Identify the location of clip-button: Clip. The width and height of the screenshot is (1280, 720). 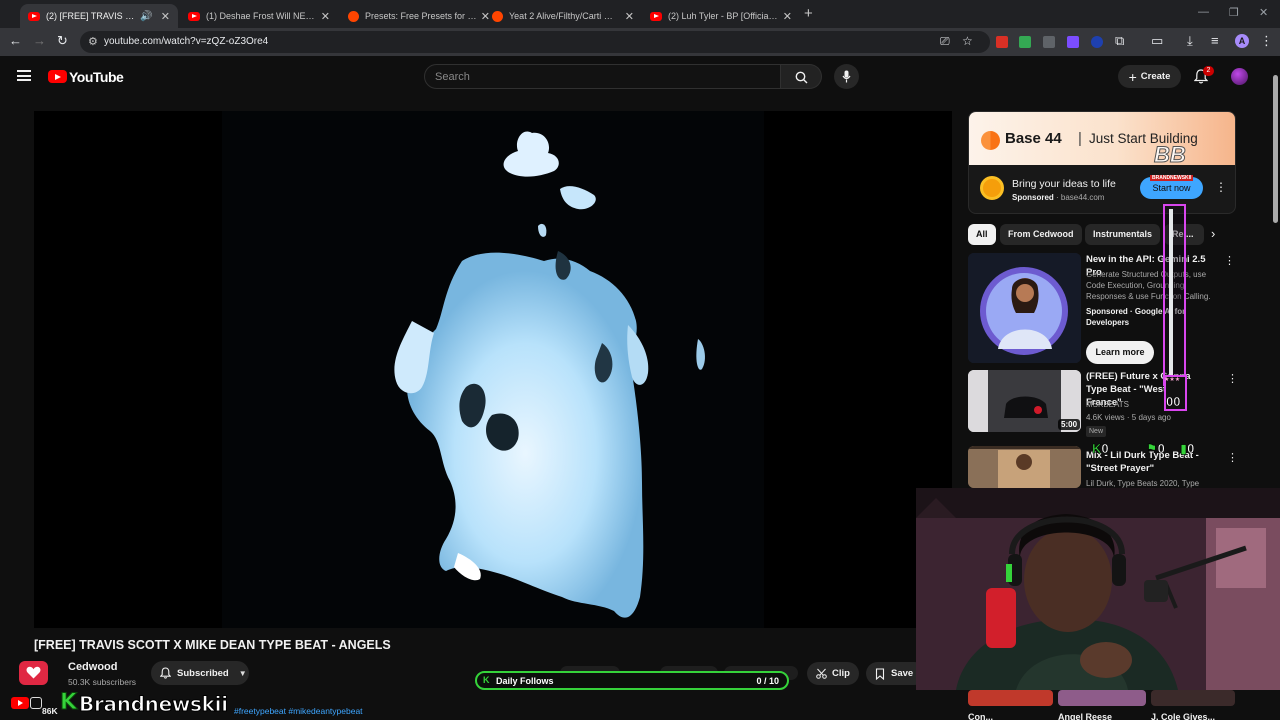
(833, 673).